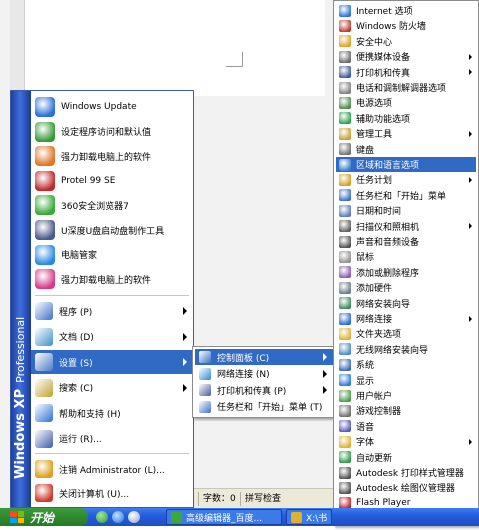 The height and width of the screenshot is (530, 479). Describe the element at coordinates (112, 388) in the screenshot. I see `search-menu-item: 搜索 (C)` at that location.